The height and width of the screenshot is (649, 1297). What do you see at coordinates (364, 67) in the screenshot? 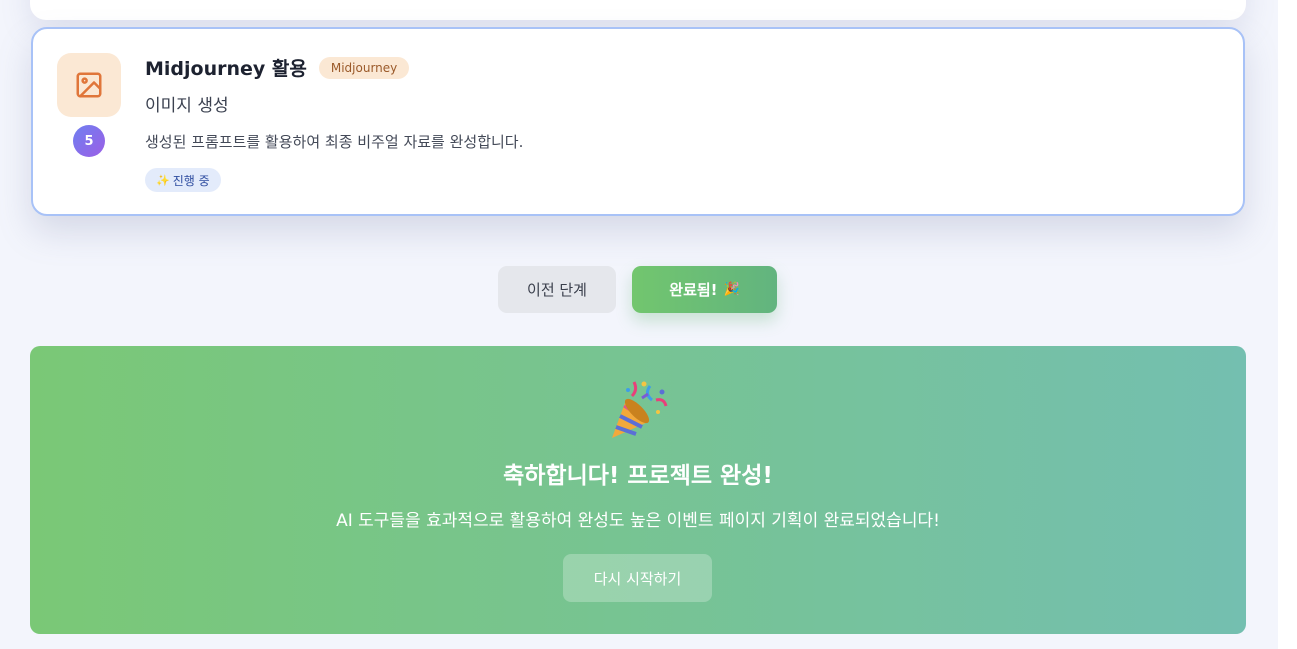
I see `tool-badge: Midjourney` at bounding box center [364, 67].